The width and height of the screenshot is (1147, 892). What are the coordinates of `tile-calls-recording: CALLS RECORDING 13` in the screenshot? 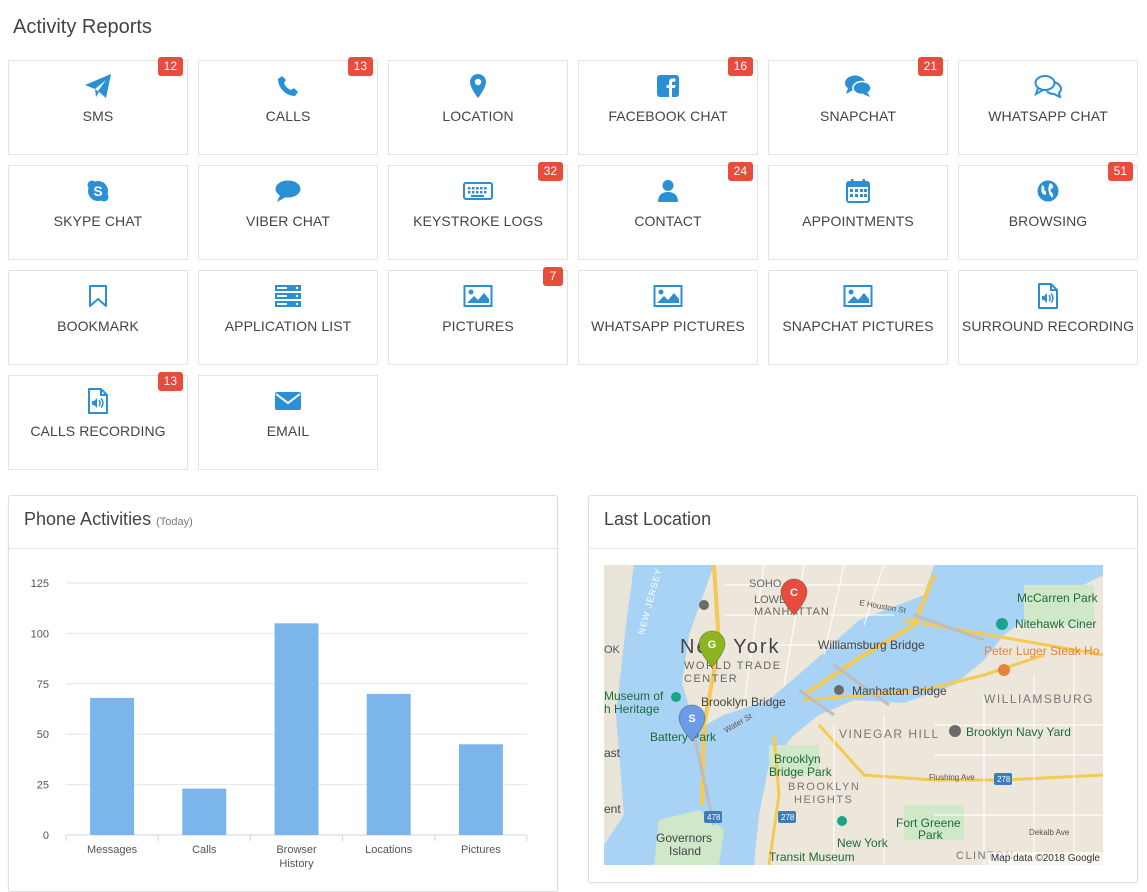 It's located at (98, 421).